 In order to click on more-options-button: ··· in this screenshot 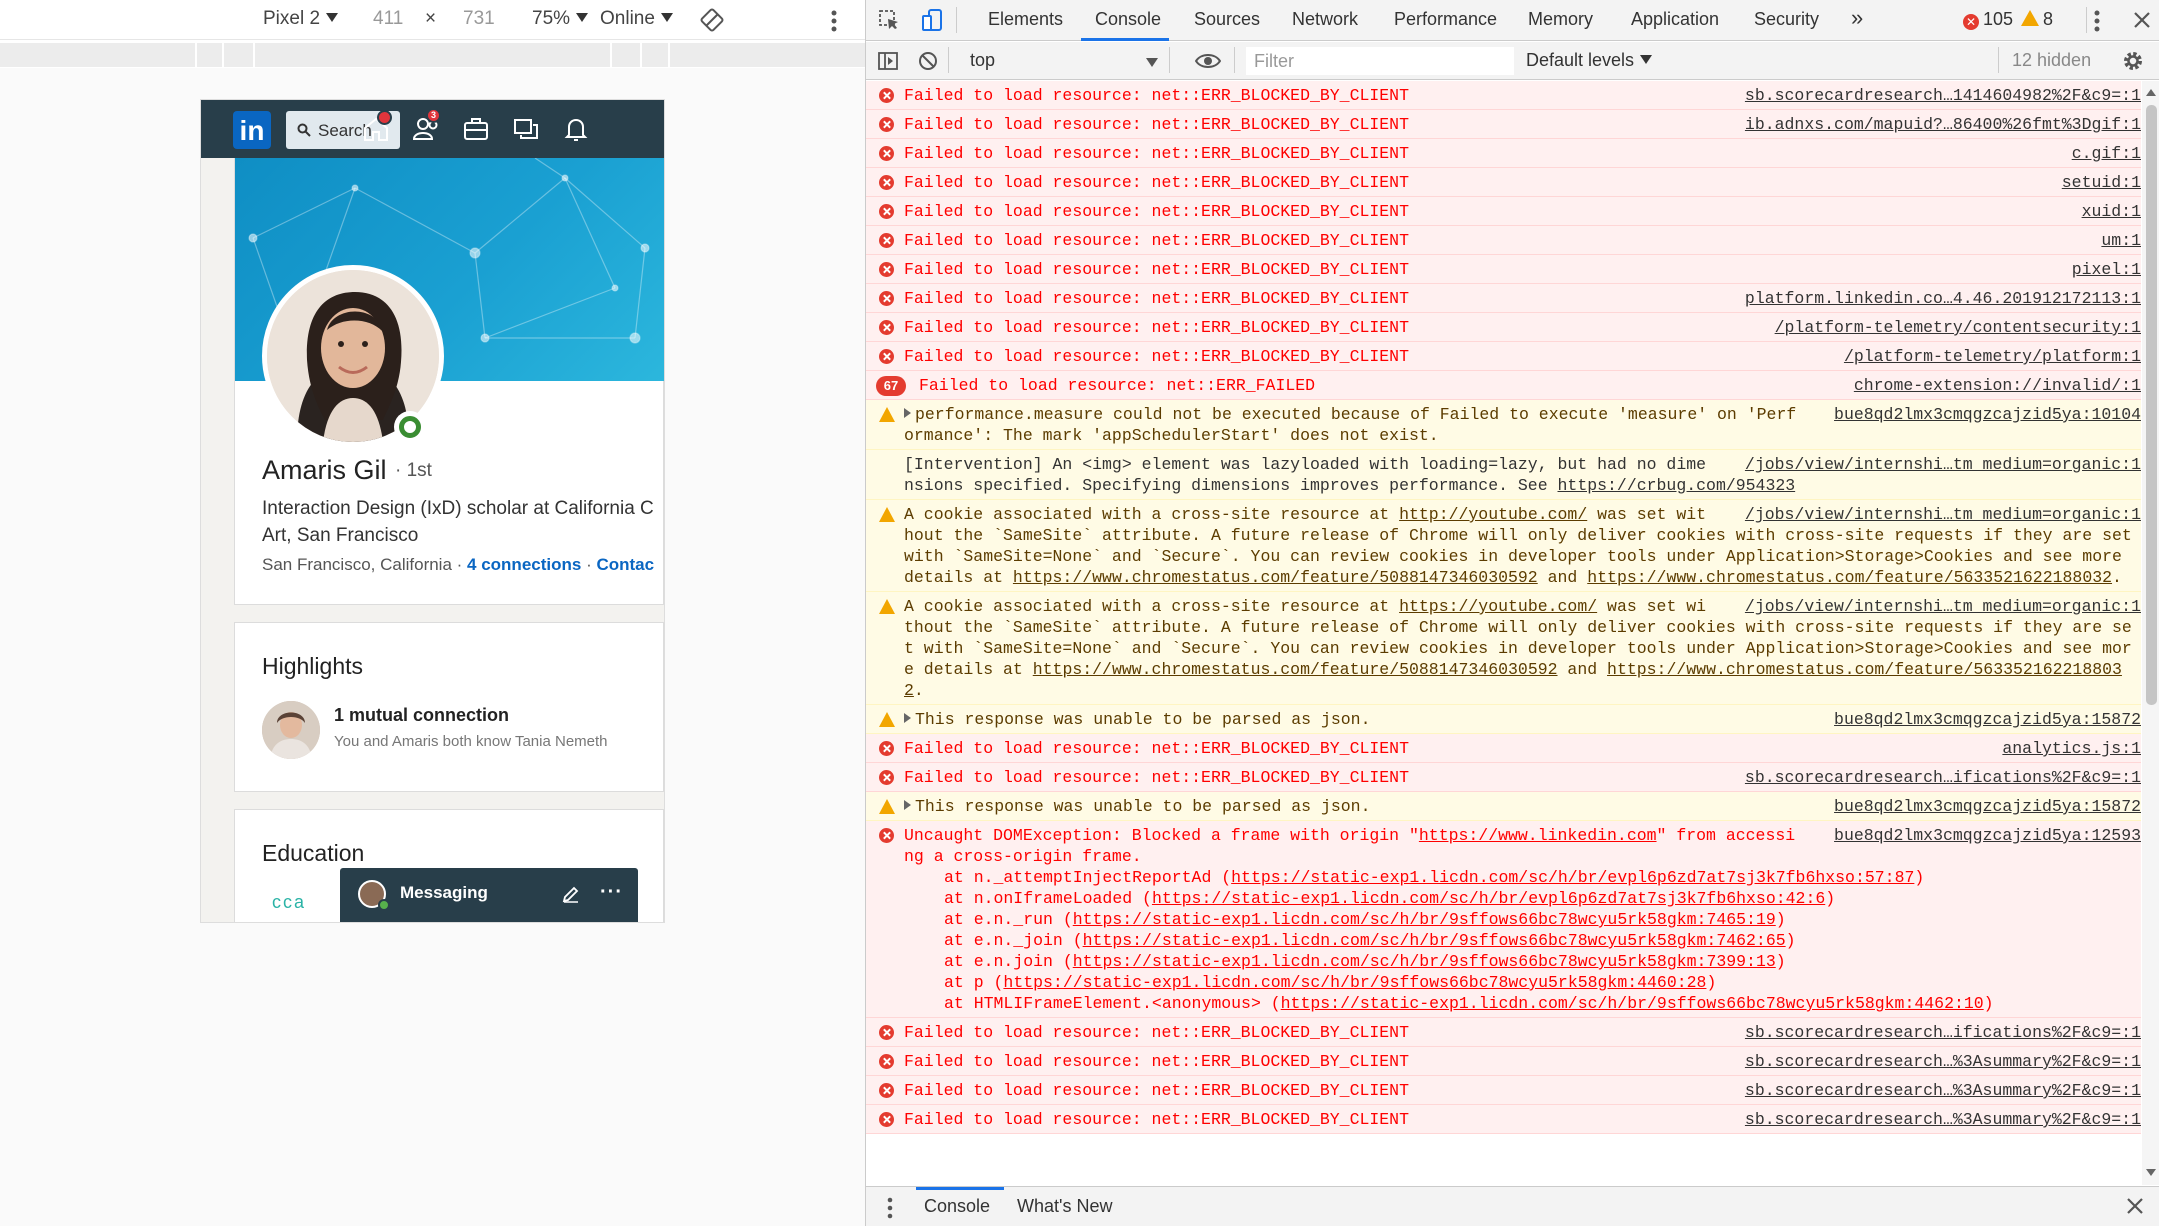, I will do `click(611, 892)`.